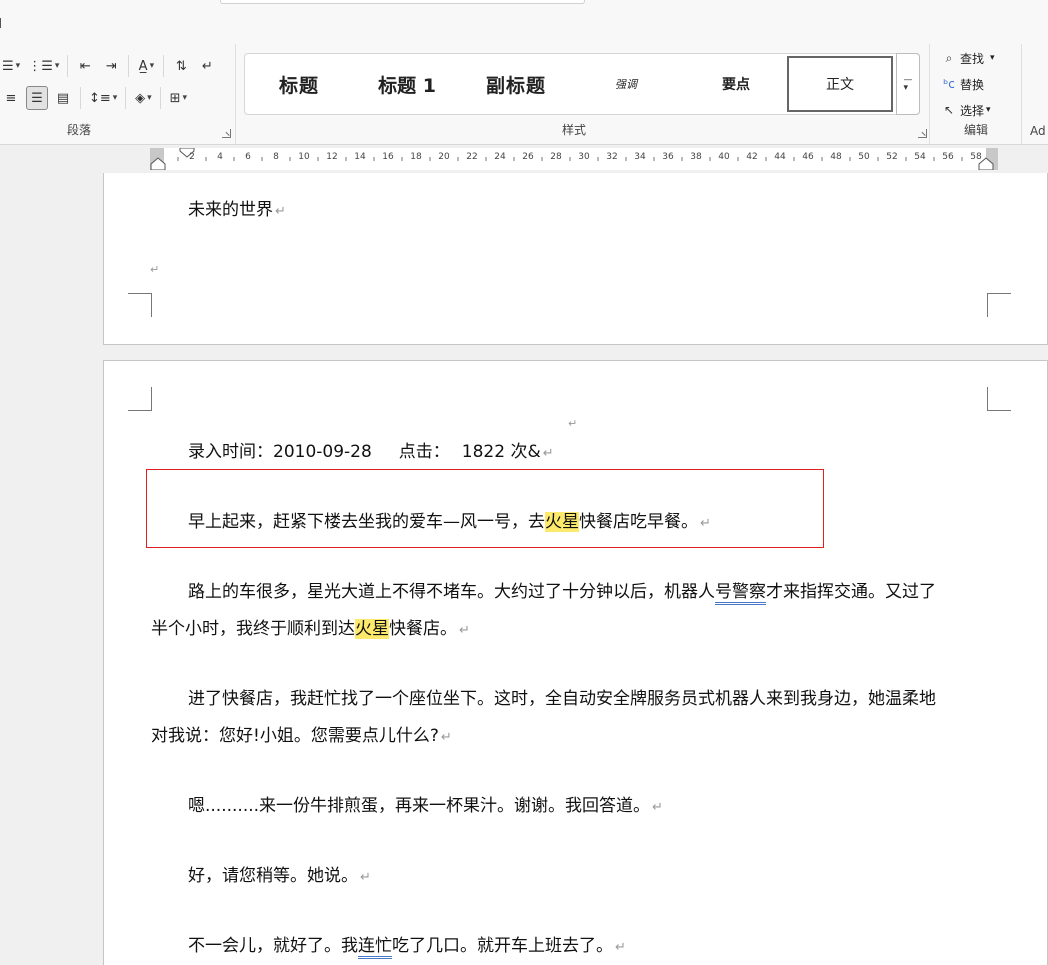 The height and width of the screenshot is (965, 1048). Describe the element at coordinates (181, 66) in the screenshot. I see `sort-button: ⇅` at that location.